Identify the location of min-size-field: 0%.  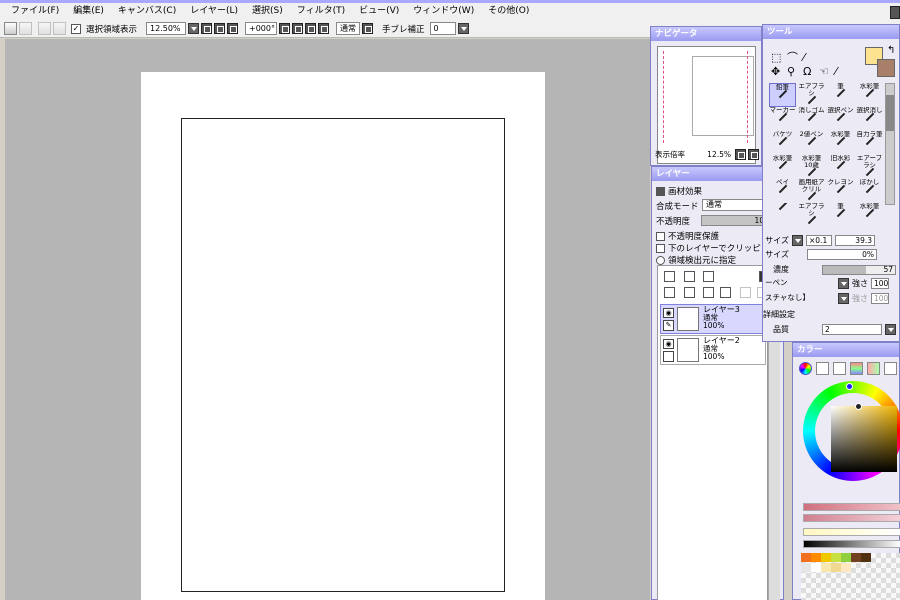
(842, 254).